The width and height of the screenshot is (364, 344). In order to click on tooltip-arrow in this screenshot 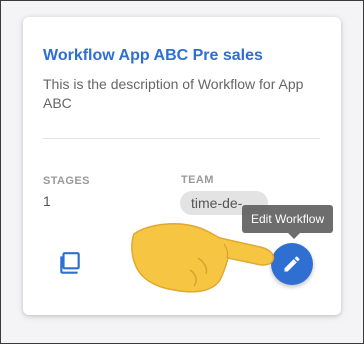, I will do `click(294, 236)`.